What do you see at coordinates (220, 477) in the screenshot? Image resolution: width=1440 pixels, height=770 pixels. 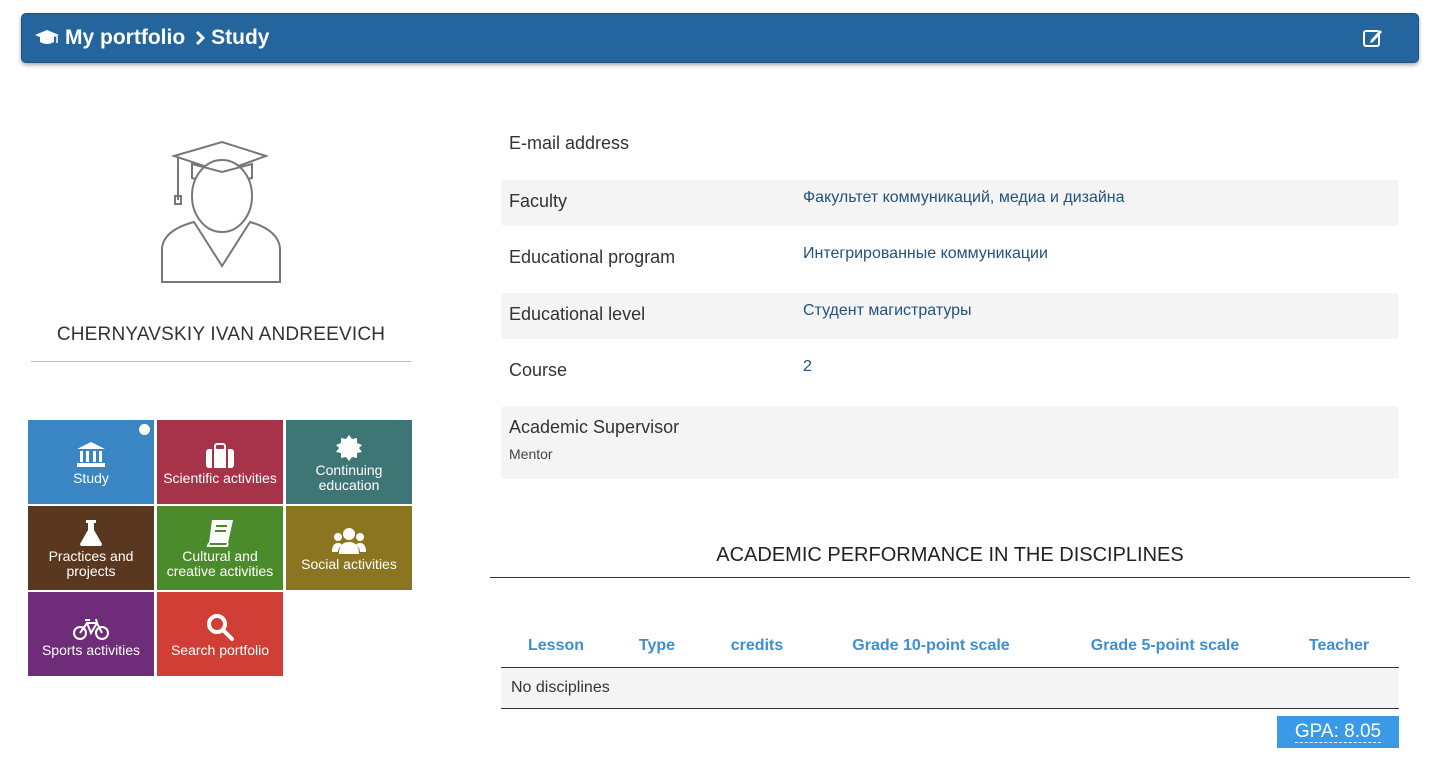 I see `tile-label: Scientific activities` at bounding box center [220, 477].